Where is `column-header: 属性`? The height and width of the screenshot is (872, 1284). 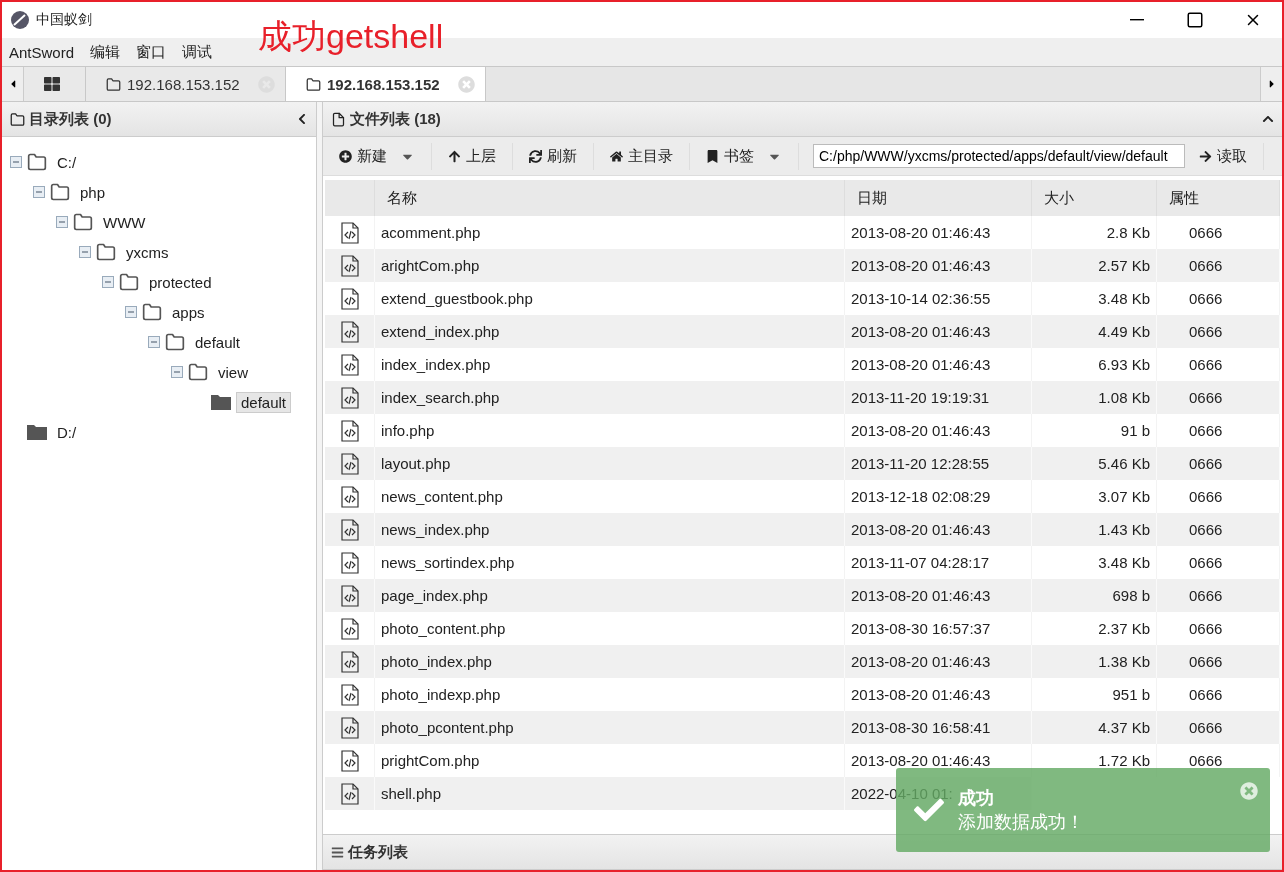 column-header: 属性 is located at coordinates (1218, 198).